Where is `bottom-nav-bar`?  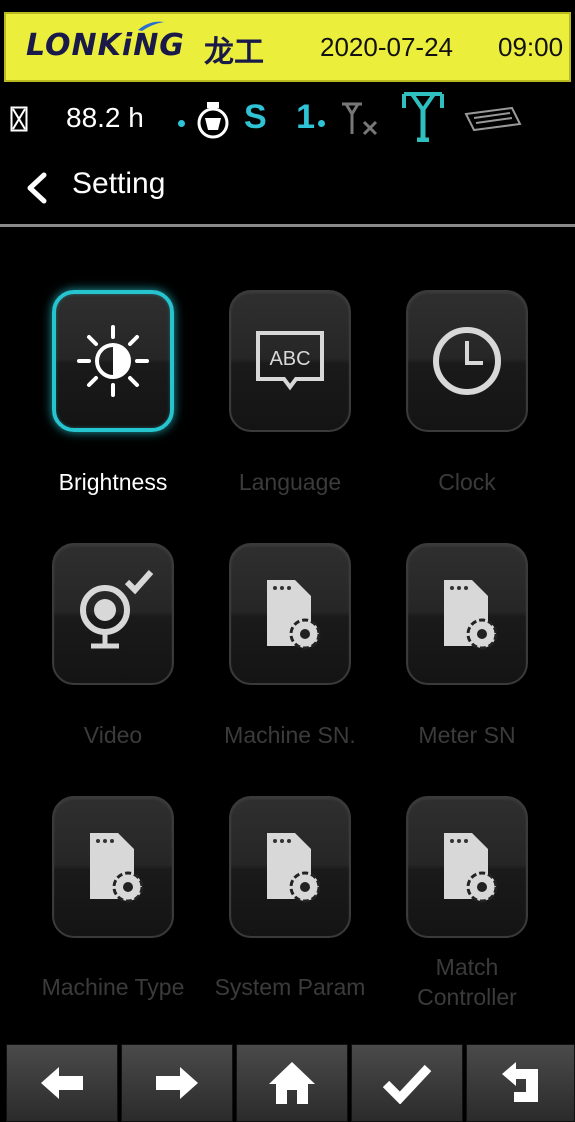
bottom-nav-bar is located at coordinates (287, 1083).